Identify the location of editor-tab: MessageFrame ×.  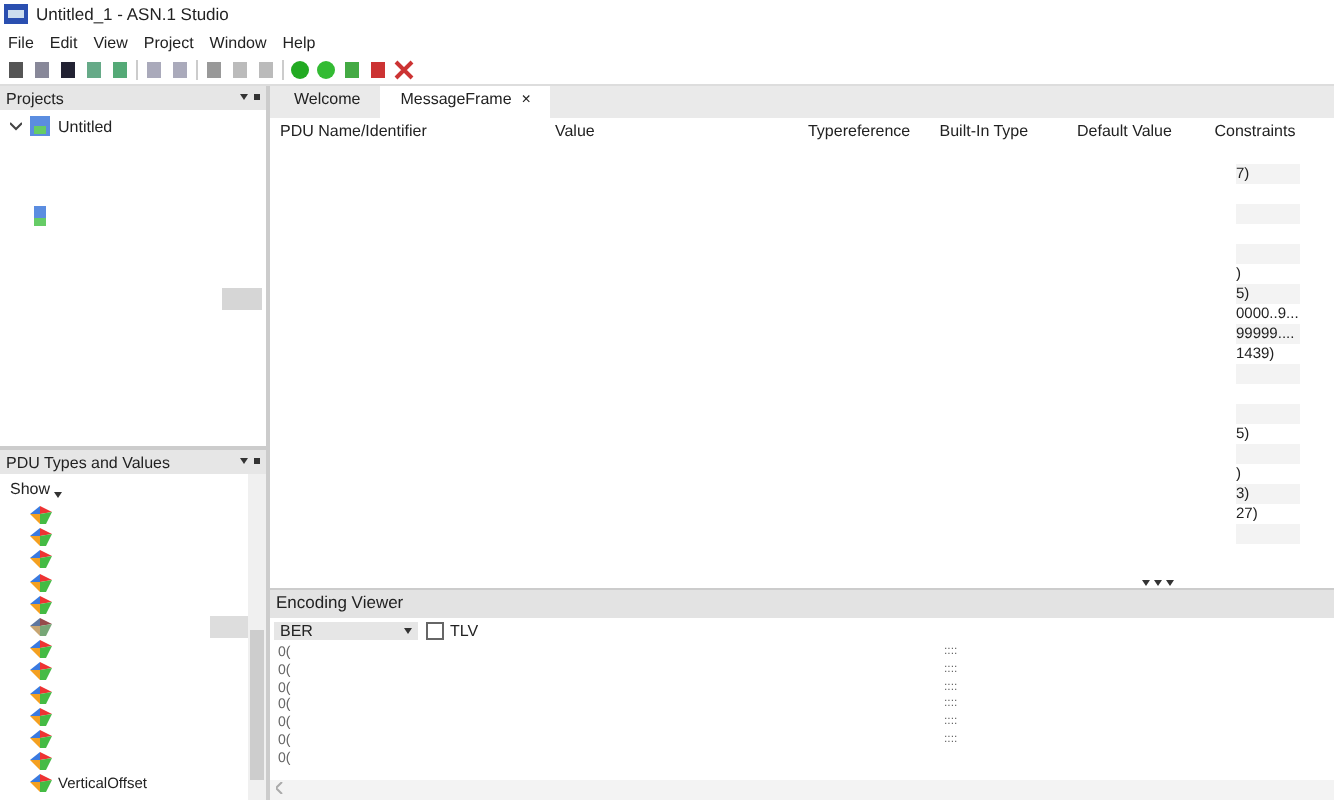
(465, 102).